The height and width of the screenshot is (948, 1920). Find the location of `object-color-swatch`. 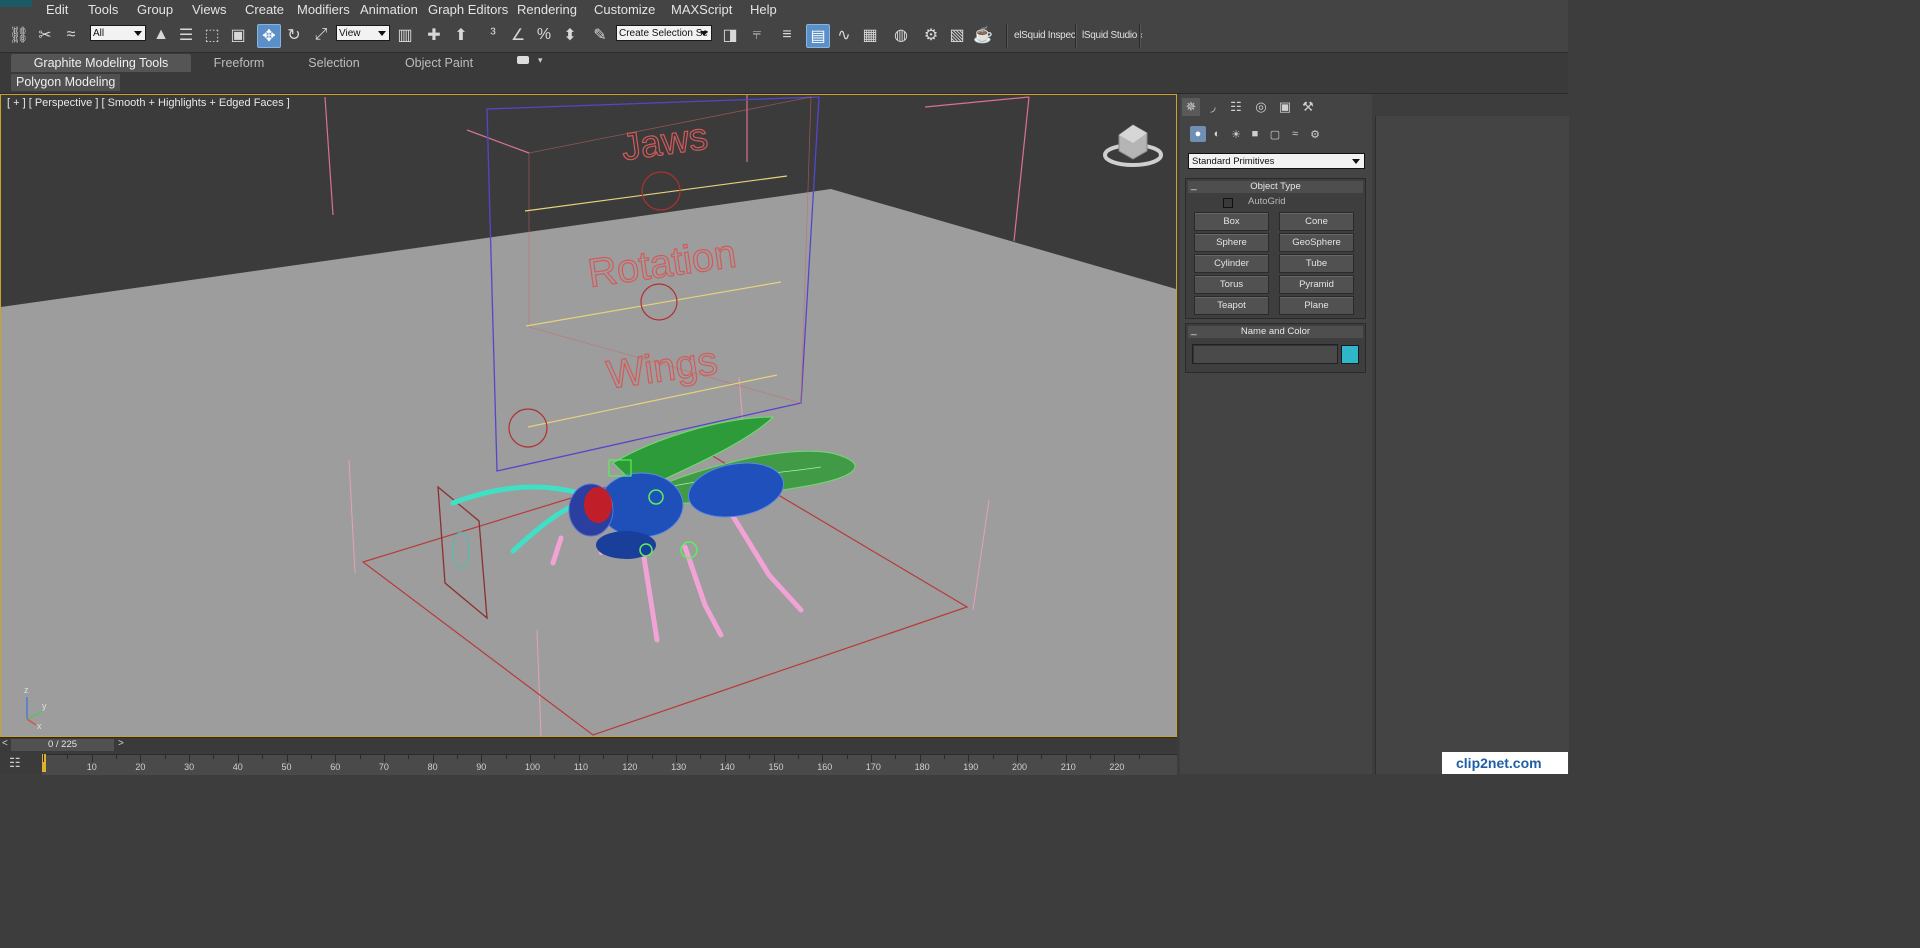

object-color-swatch is located at coordinates (1350, 354).